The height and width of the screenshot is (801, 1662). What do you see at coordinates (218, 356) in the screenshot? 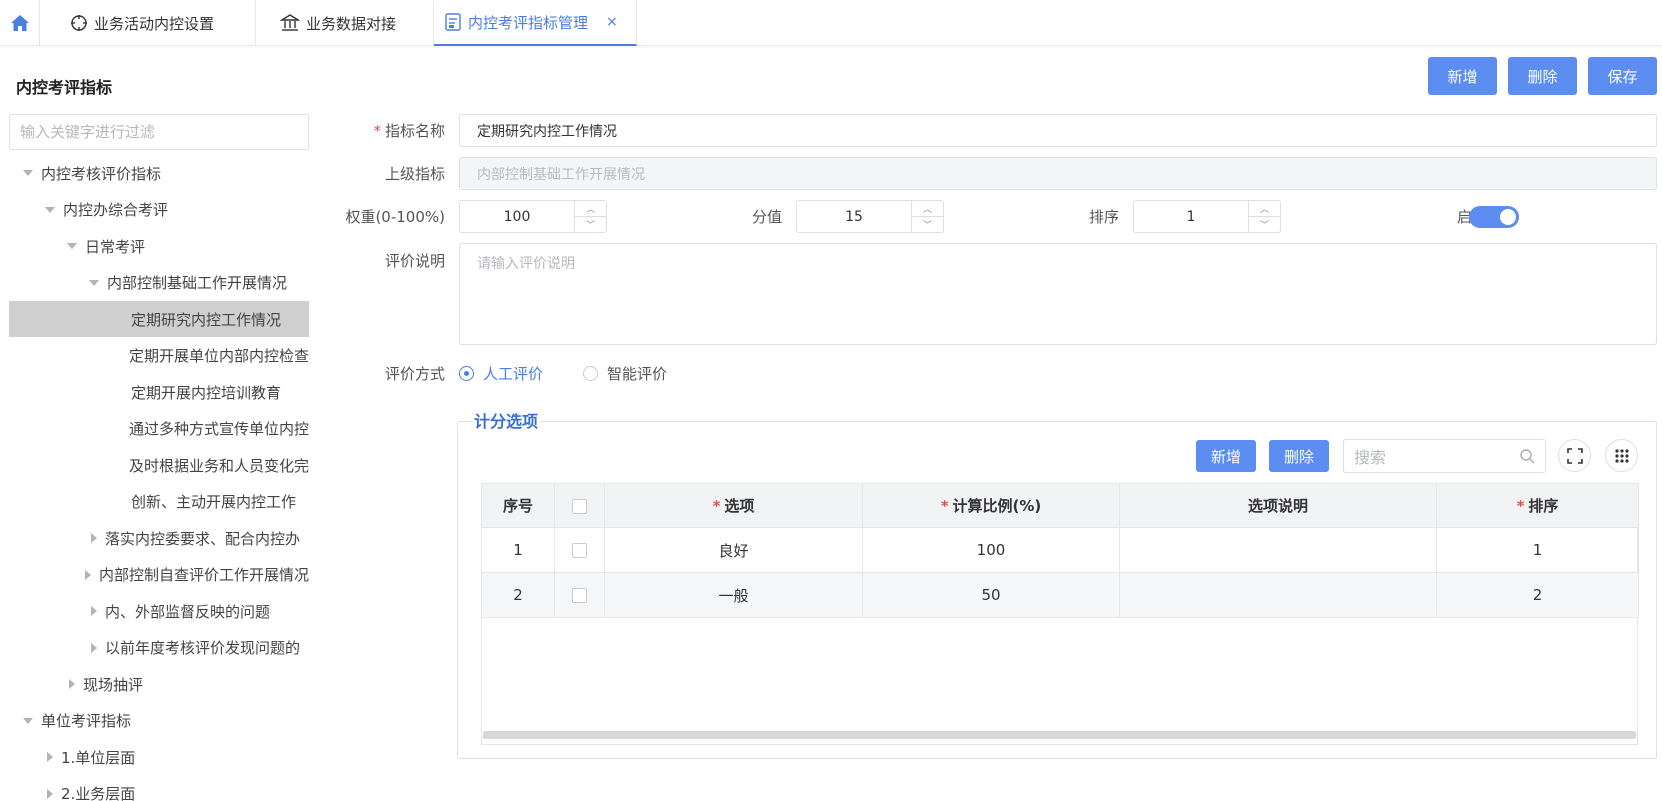
I see `tree-node-label: 定期开展单位内部内控检查` at bounding box center [218, 356].